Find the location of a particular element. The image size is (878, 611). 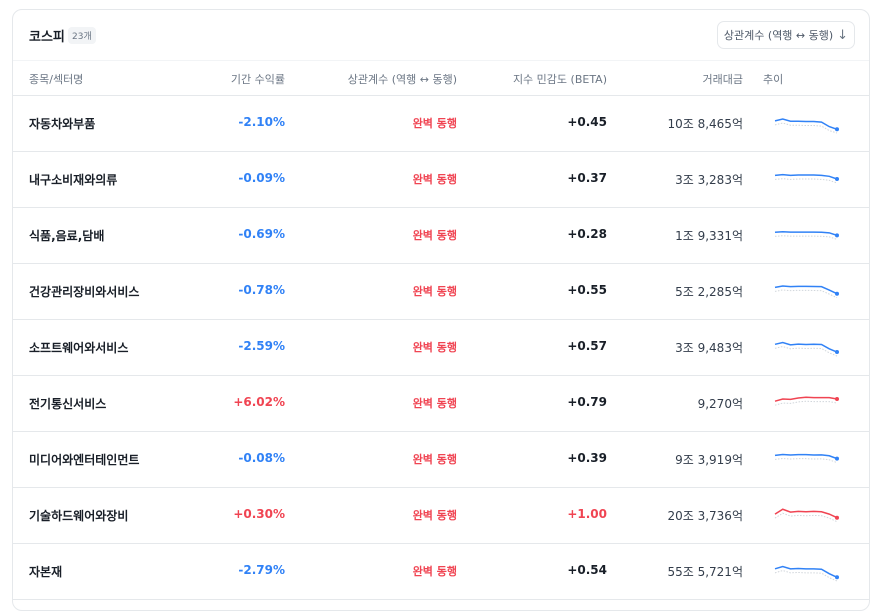

table-row: 식품,음료,담배 -0.69% 완벽 동행 +0.28 1조 9,331억 is located at coordinates (441, 236).